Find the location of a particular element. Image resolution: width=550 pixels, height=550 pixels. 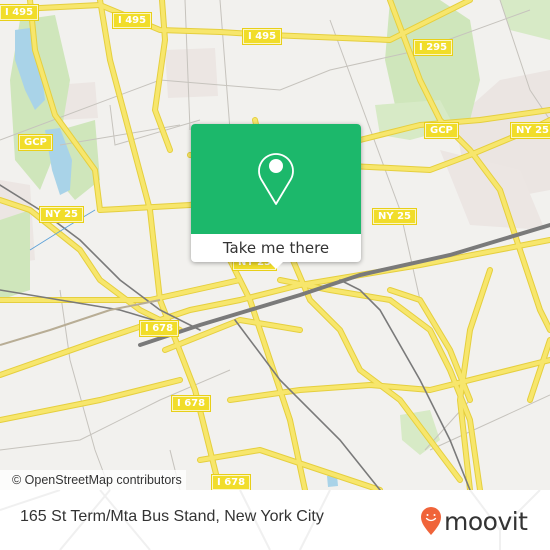

location-popup: Take me there is located at coordinates (276, 196).